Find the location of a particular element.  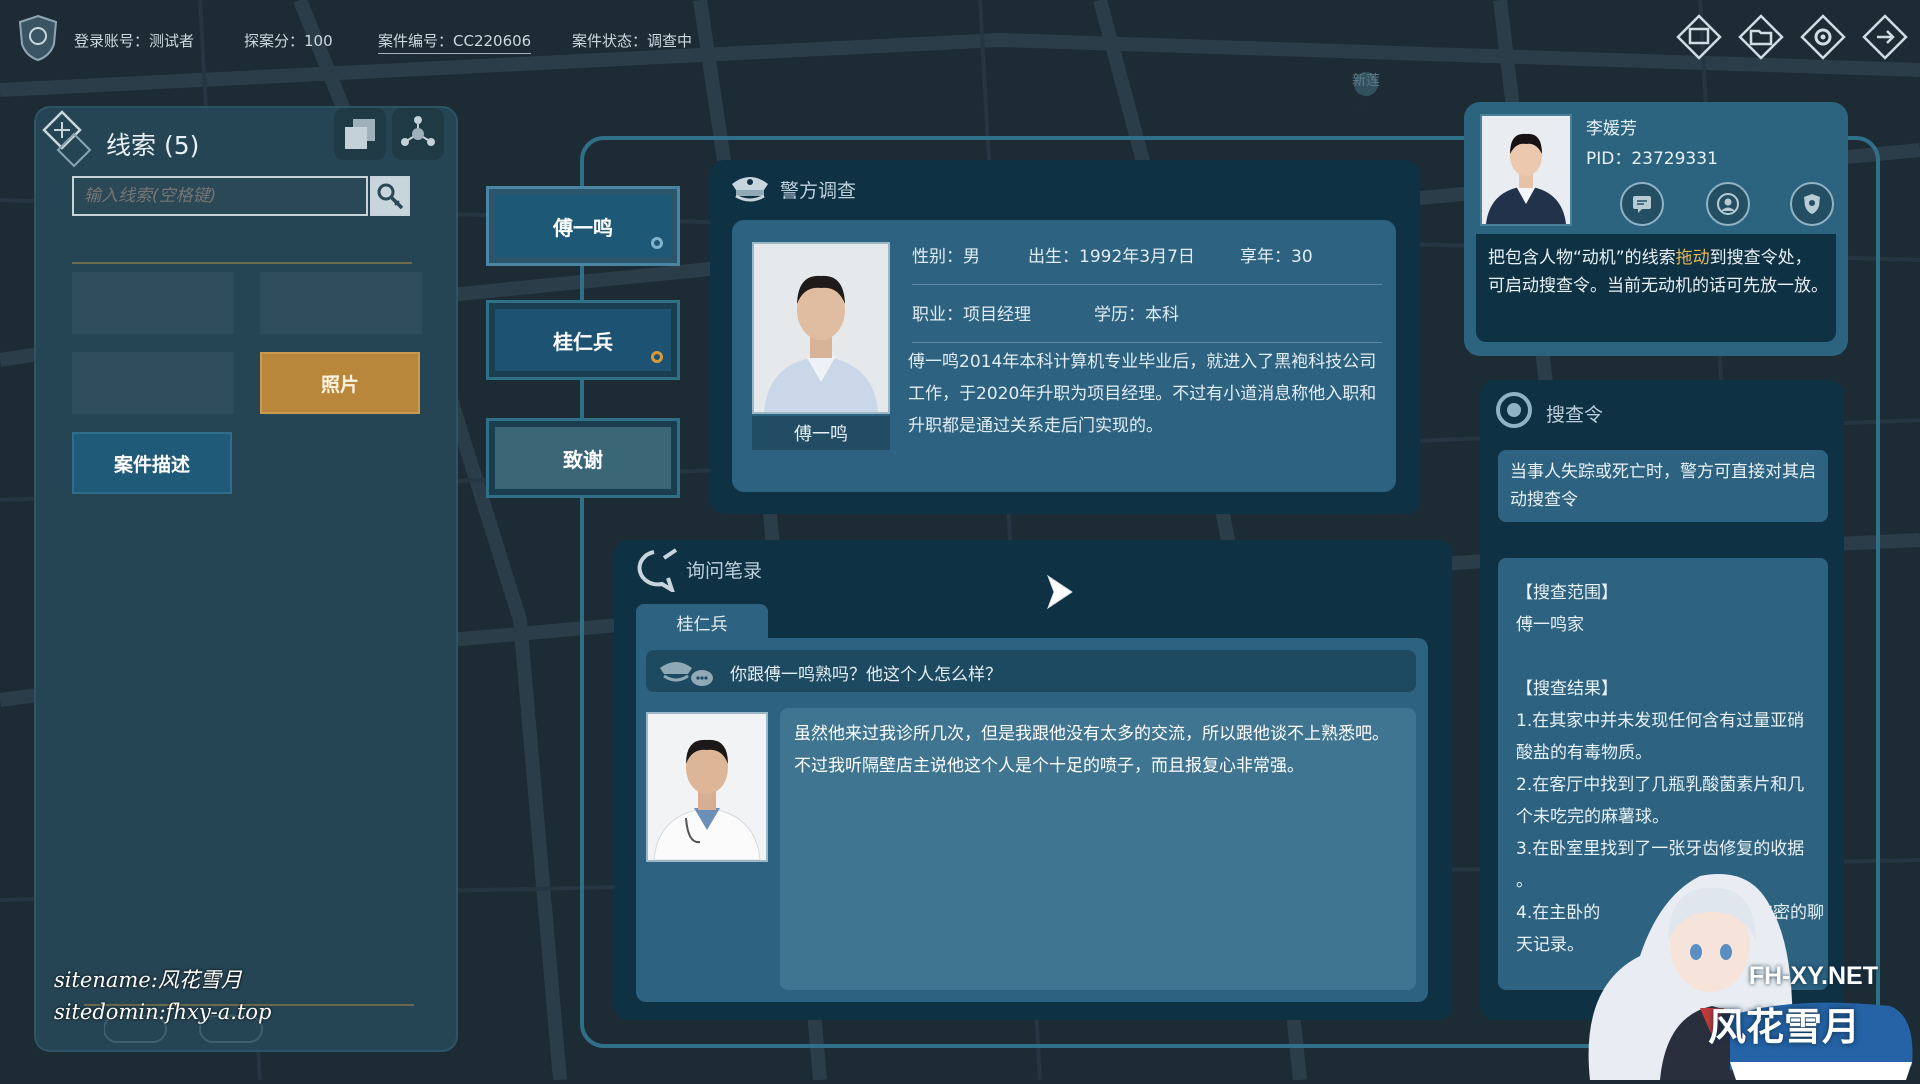

officer-tip: 把包含人物“动机”的线索拖动到搜查令处，可启动搜查令。当前无动机的话可先放一放。 is located at coordinates (1656, 288).